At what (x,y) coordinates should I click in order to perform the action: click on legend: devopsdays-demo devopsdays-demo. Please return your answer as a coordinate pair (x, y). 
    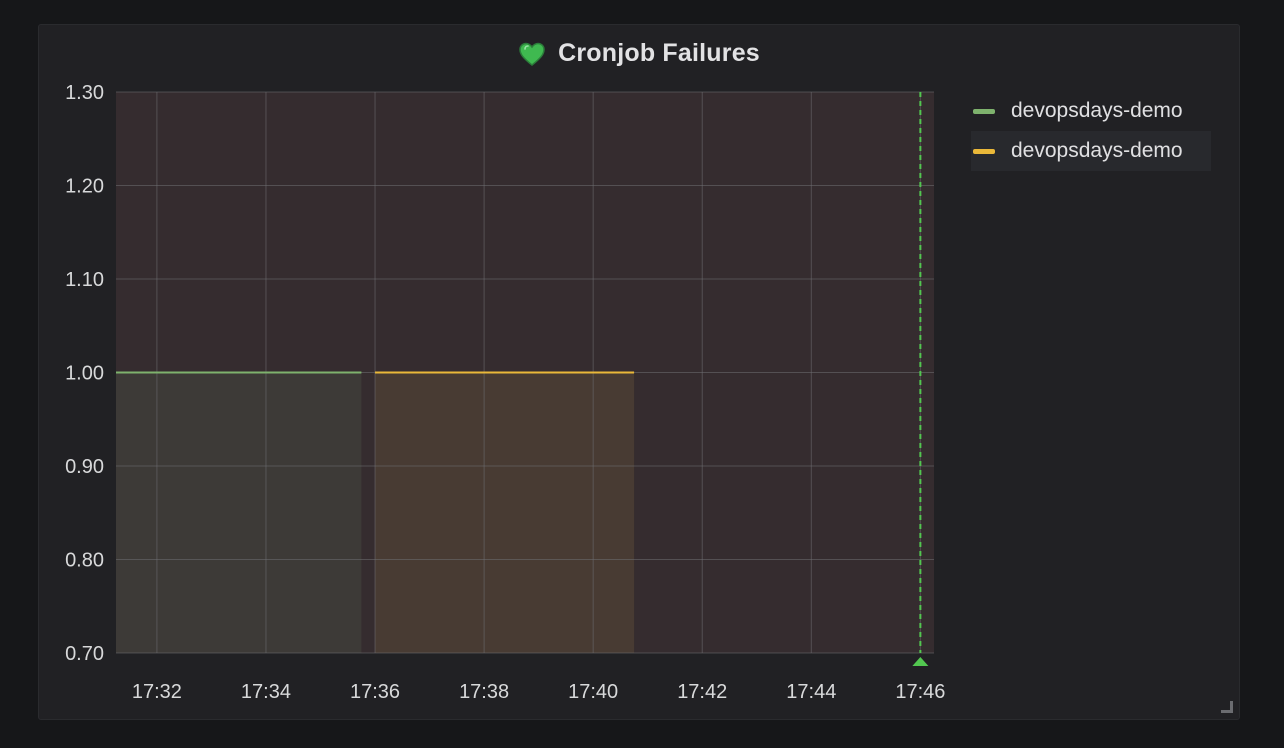
    Looking at the image, I should click on (1091, 131).